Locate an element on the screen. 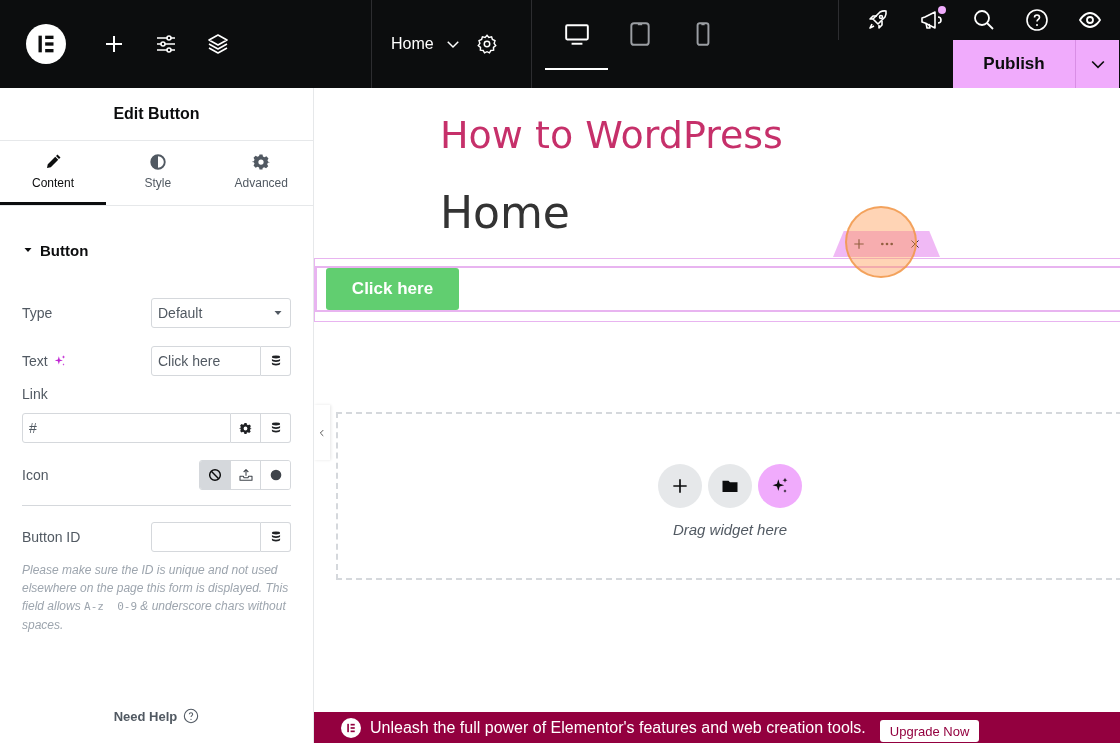 This screenshot has width=1120, height=743. no-icon-option is located at coordinates (215, 475).